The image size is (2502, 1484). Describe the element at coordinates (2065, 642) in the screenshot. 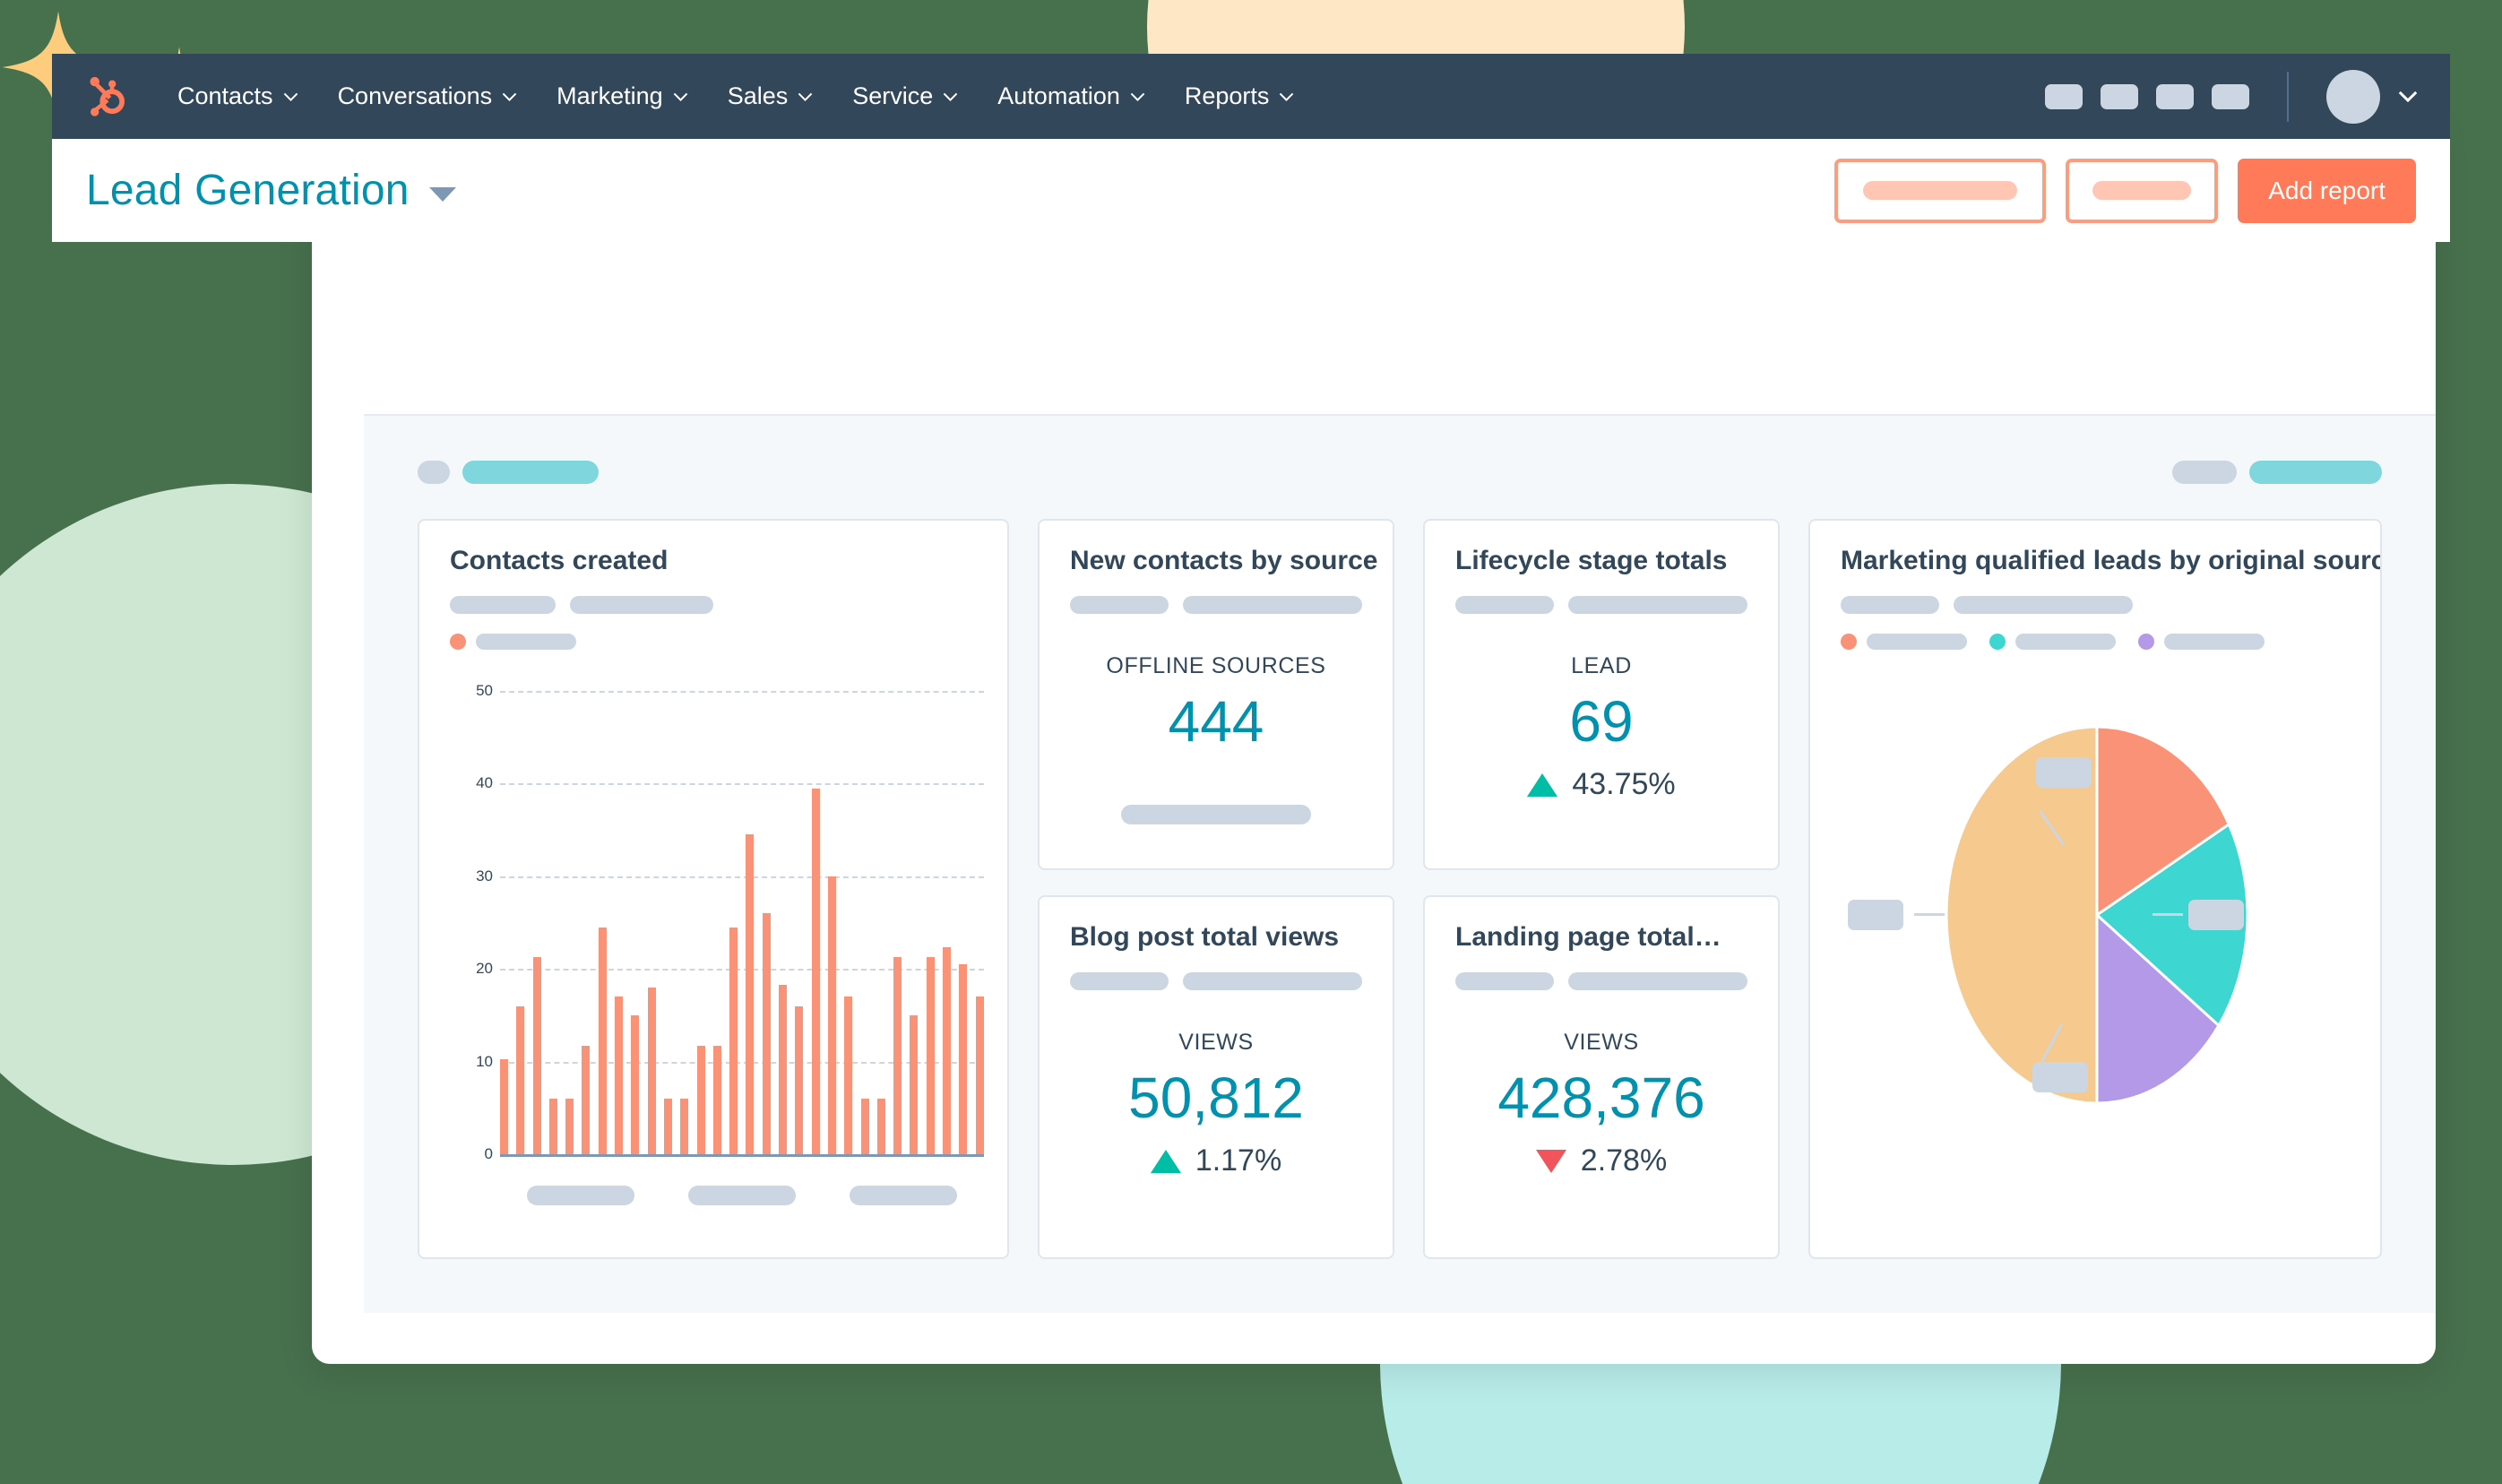

I see `legend-label-placeholder` at that location.